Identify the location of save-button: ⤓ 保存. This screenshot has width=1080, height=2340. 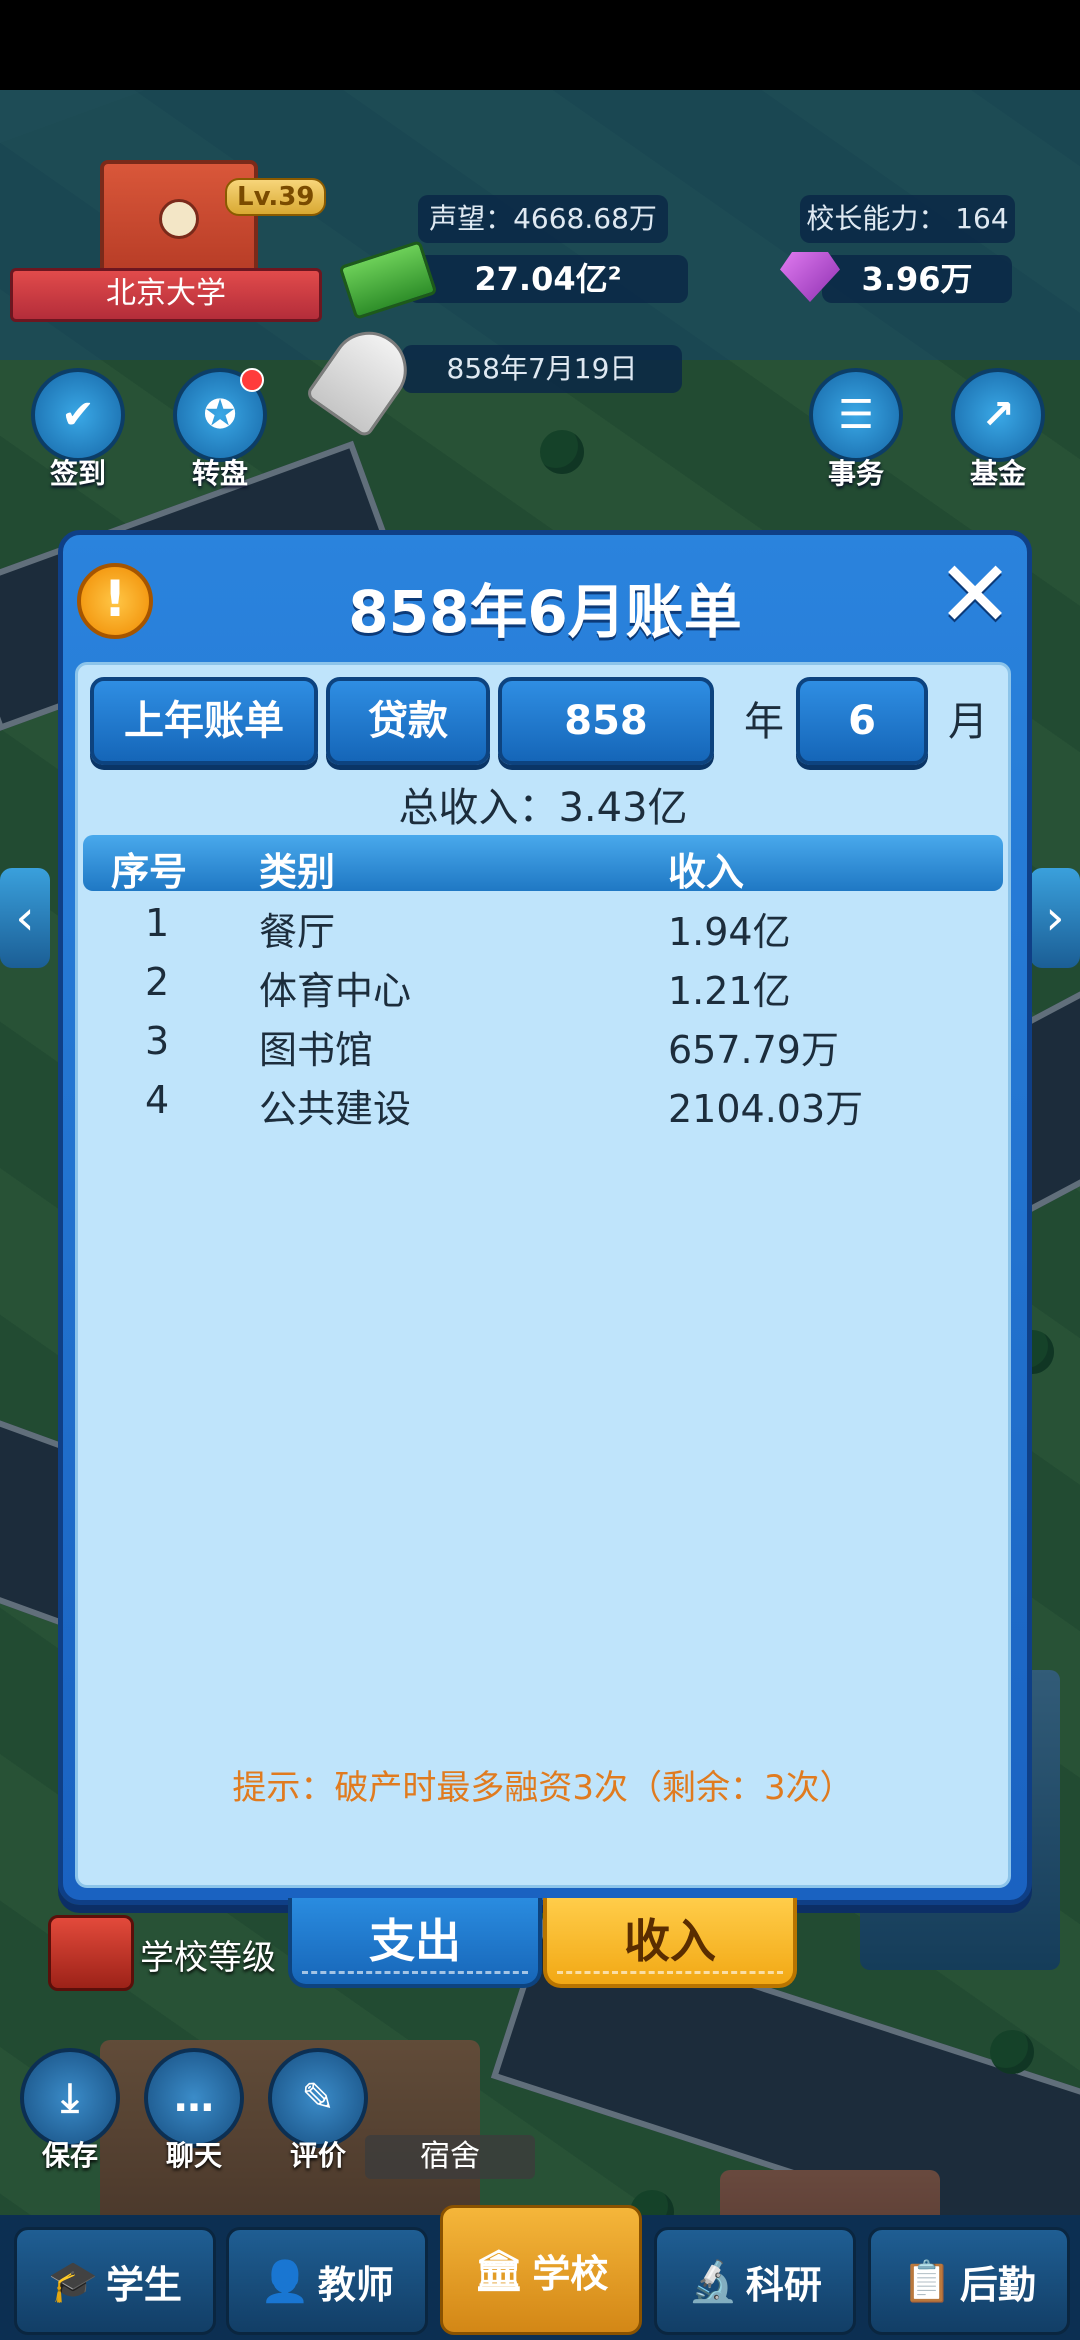
(70, 2111).